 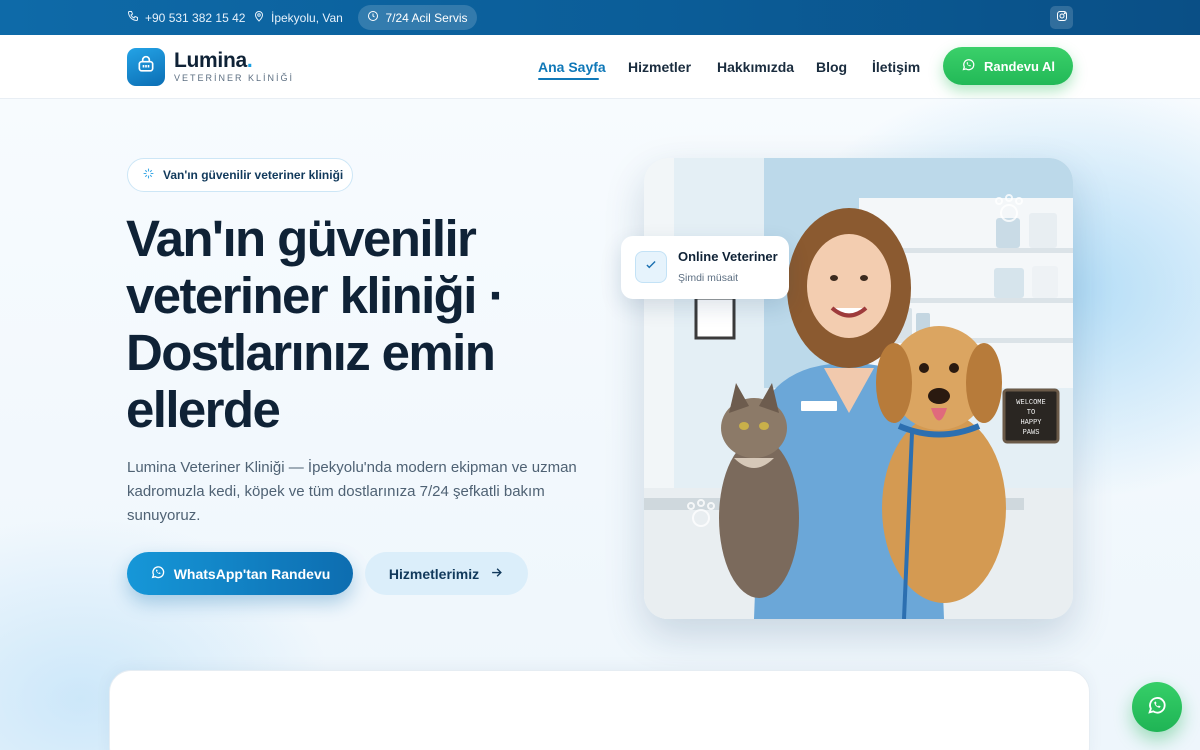 I want to click on location-pin-icon, so click(x=259, y=17).